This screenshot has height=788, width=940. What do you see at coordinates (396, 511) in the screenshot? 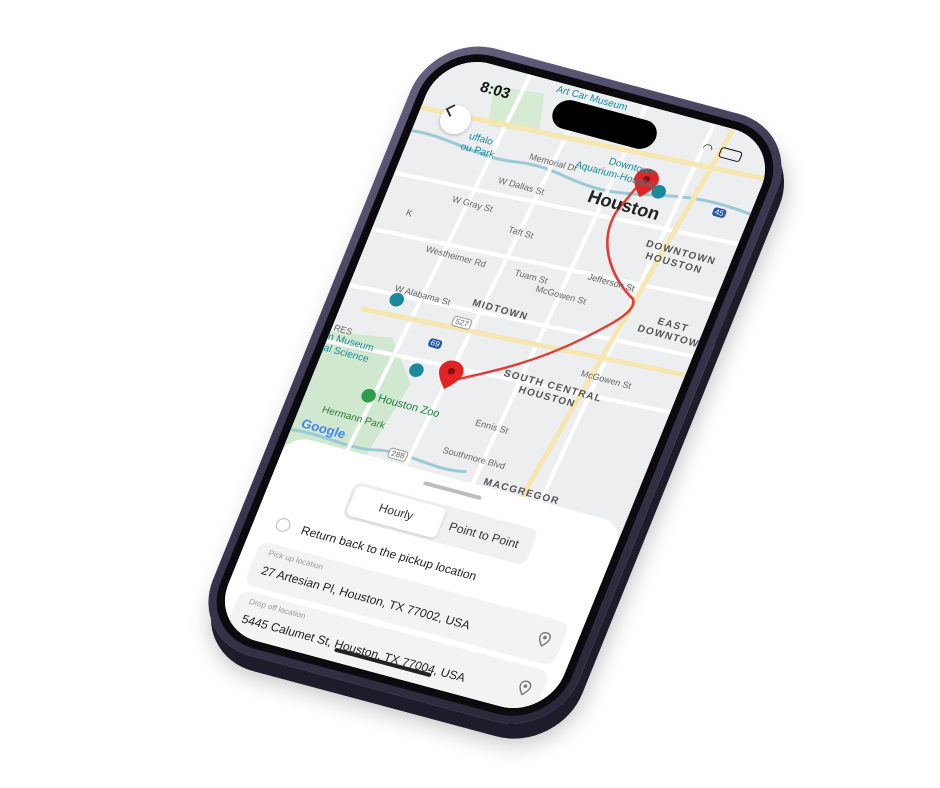
I see `tab-hourly: Hourly` at bounding box center [396, 511].